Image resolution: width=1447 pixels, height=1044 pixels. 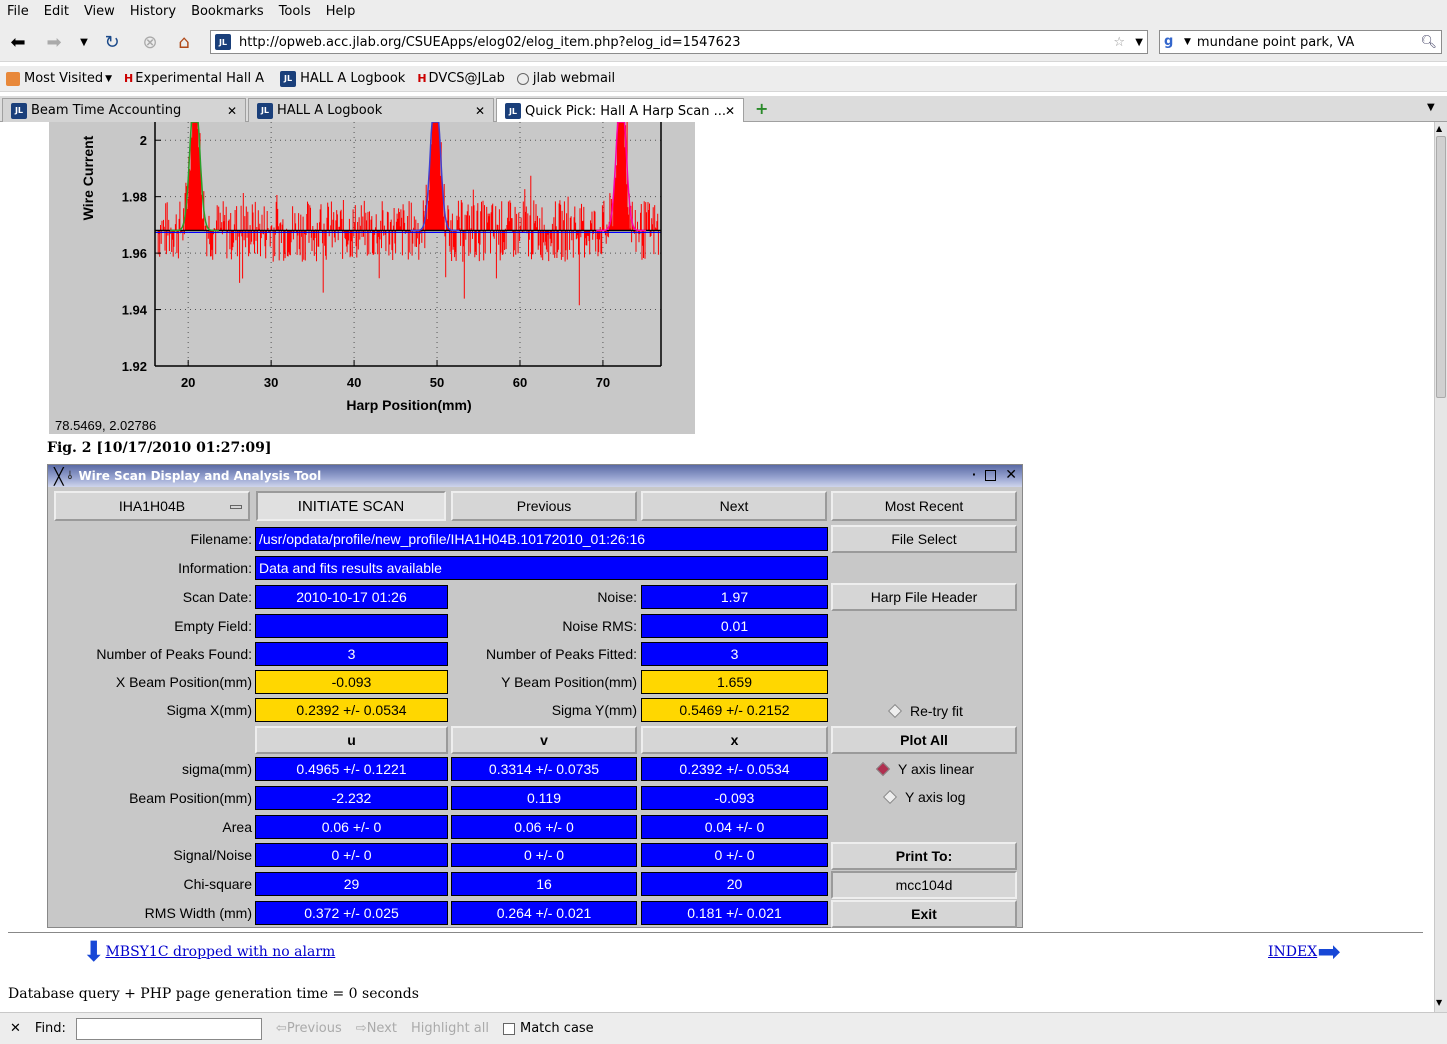 What do you see at coordinates (924, 914) in the screenshot?
I see `exit-button: Exit` at bounding box center [924, 914].